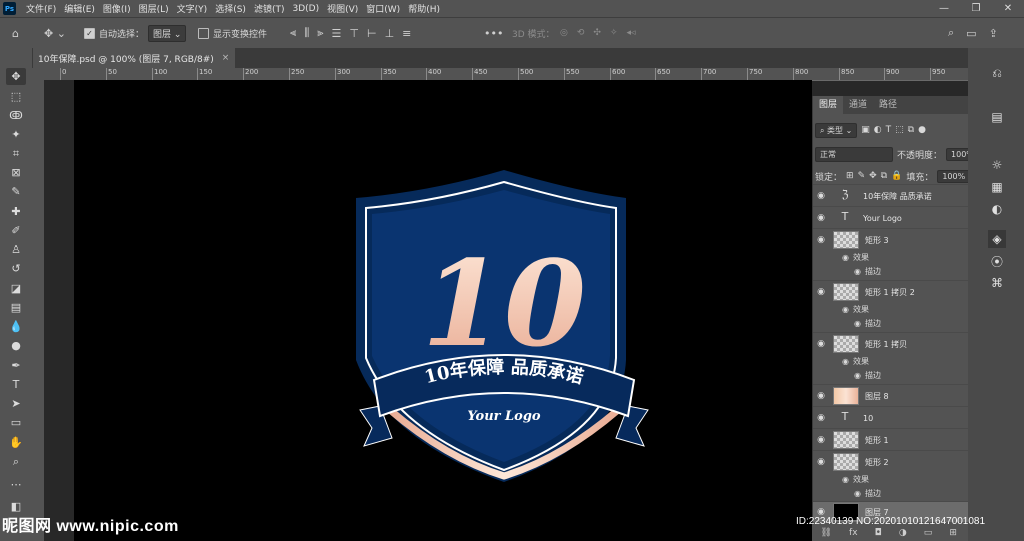  What do you see at coordinates (889, 130) in the screenshot?
I see `filter-text-icon: T` at bounding box center [889, 130].